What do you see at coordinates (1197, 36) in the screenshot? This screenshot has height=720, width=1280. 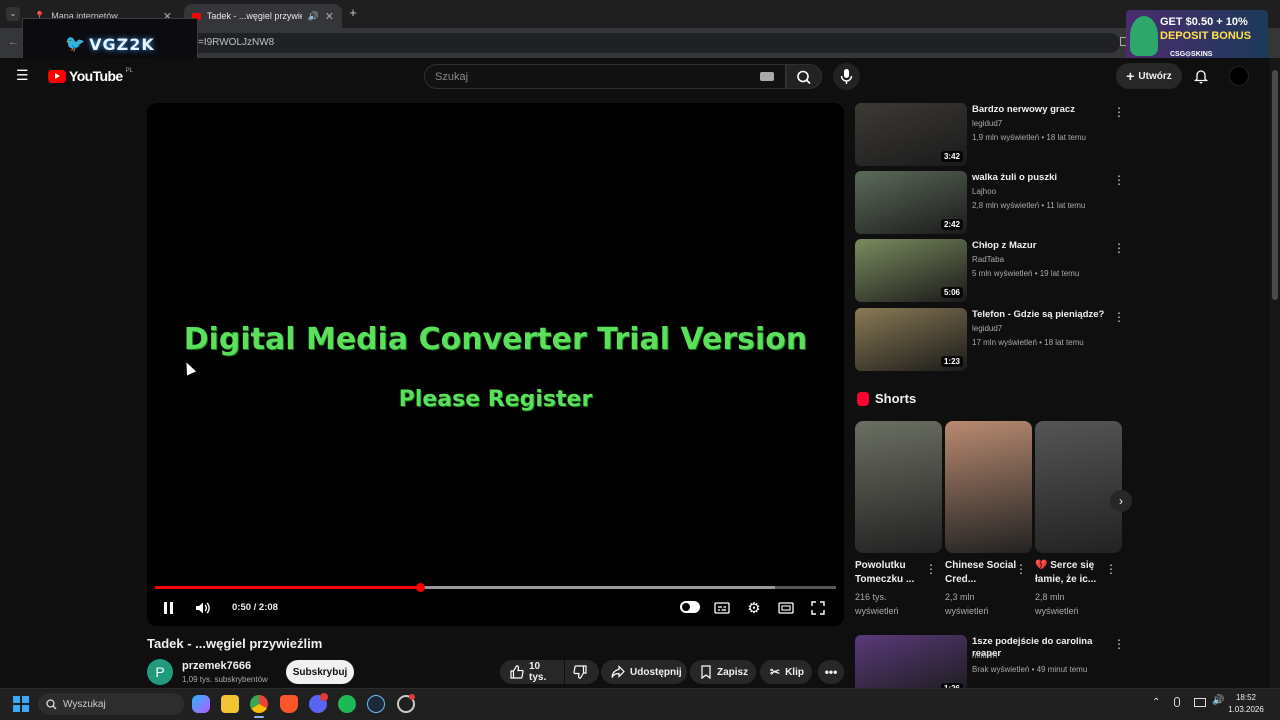 I see `csgo-skins-ad: GET $0.50 + 10% DEPOSIT BONUS CSG⊙SKINS` at bounding box center [1197, 36].